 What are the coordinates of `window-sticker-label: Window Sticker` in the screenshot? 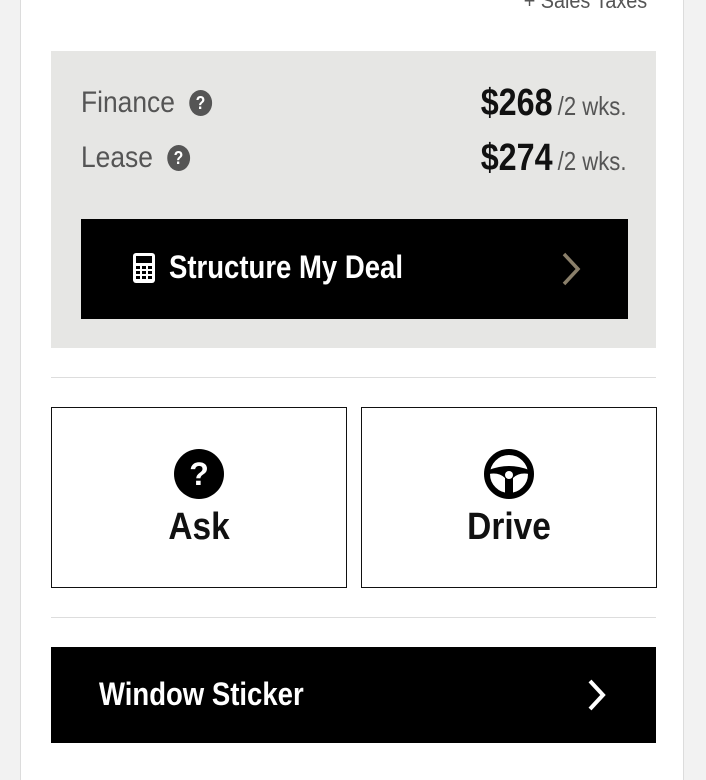 It's located at (201, 694).